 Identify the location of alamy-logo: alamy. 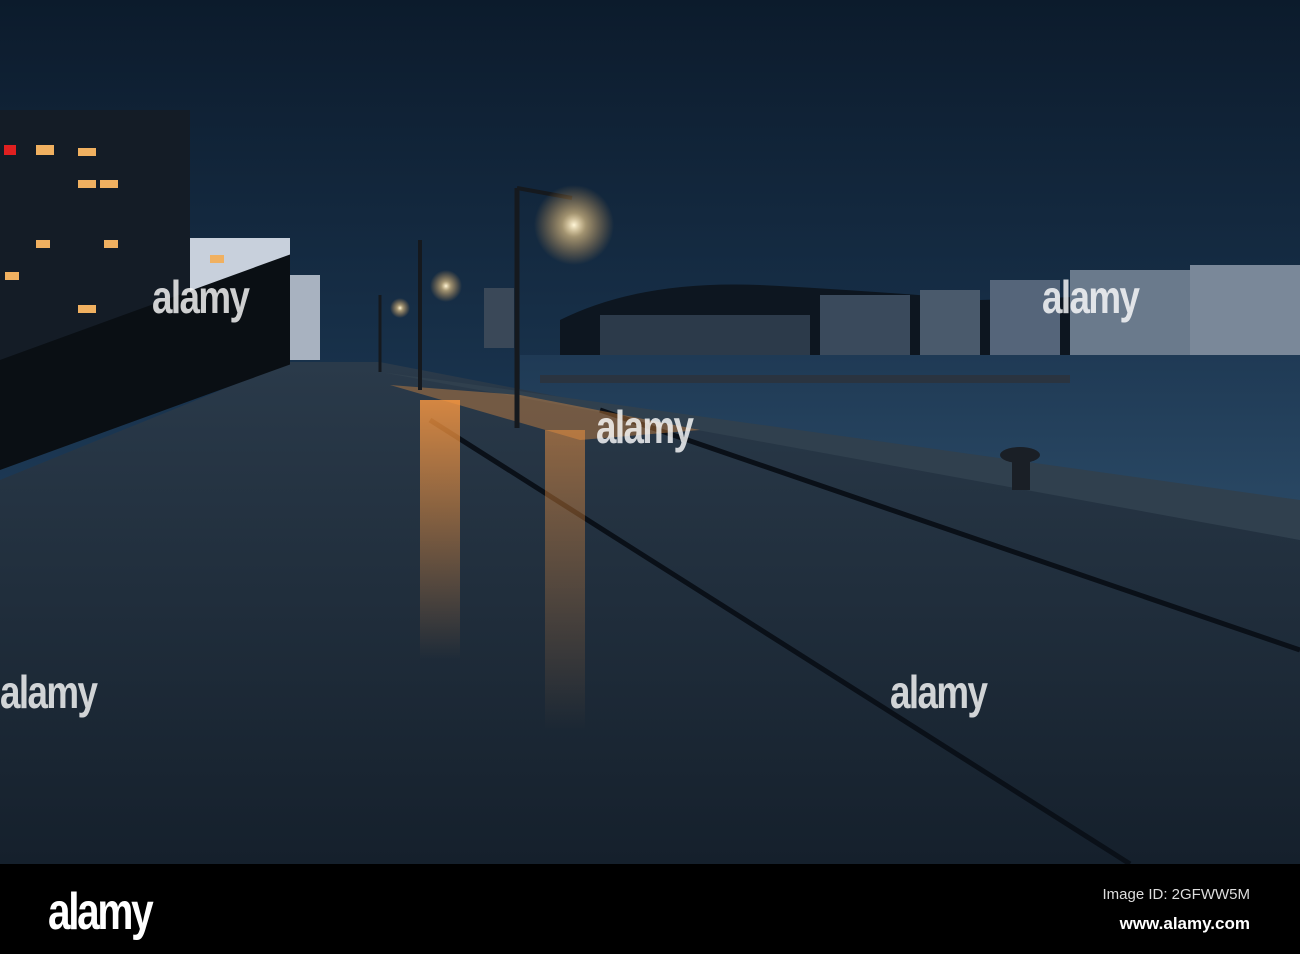
(101, 912).